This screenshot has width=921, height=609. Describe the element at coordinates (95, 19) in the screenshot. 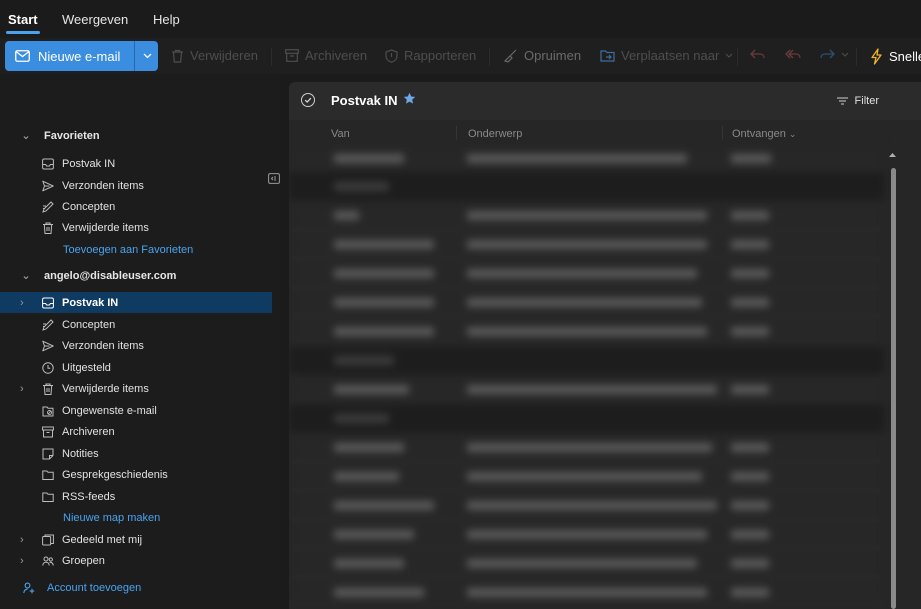

I see `tab-weergeven: Weergeven` at that location.